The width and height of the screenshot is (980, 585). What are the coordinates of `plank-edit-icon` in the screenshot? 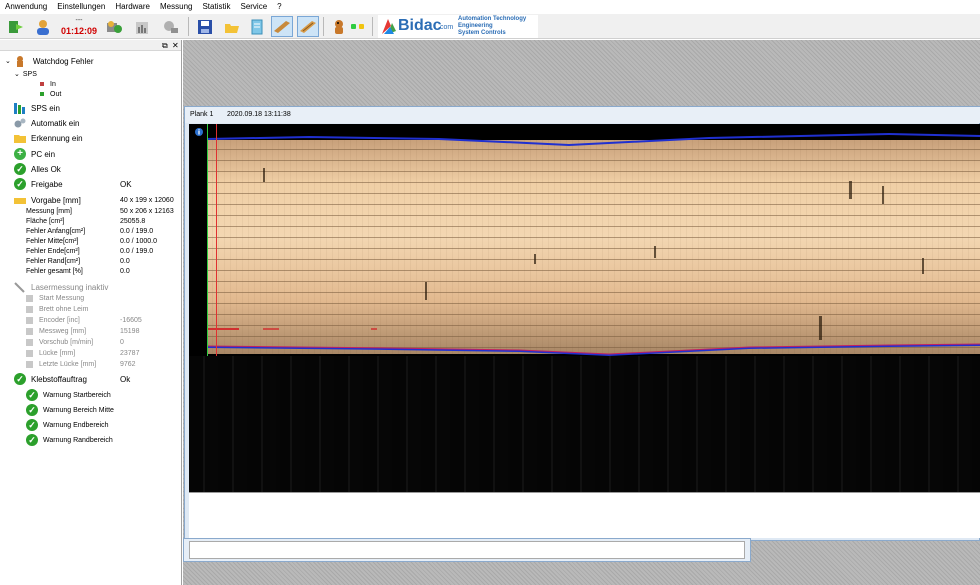 It's located at (308, 26).